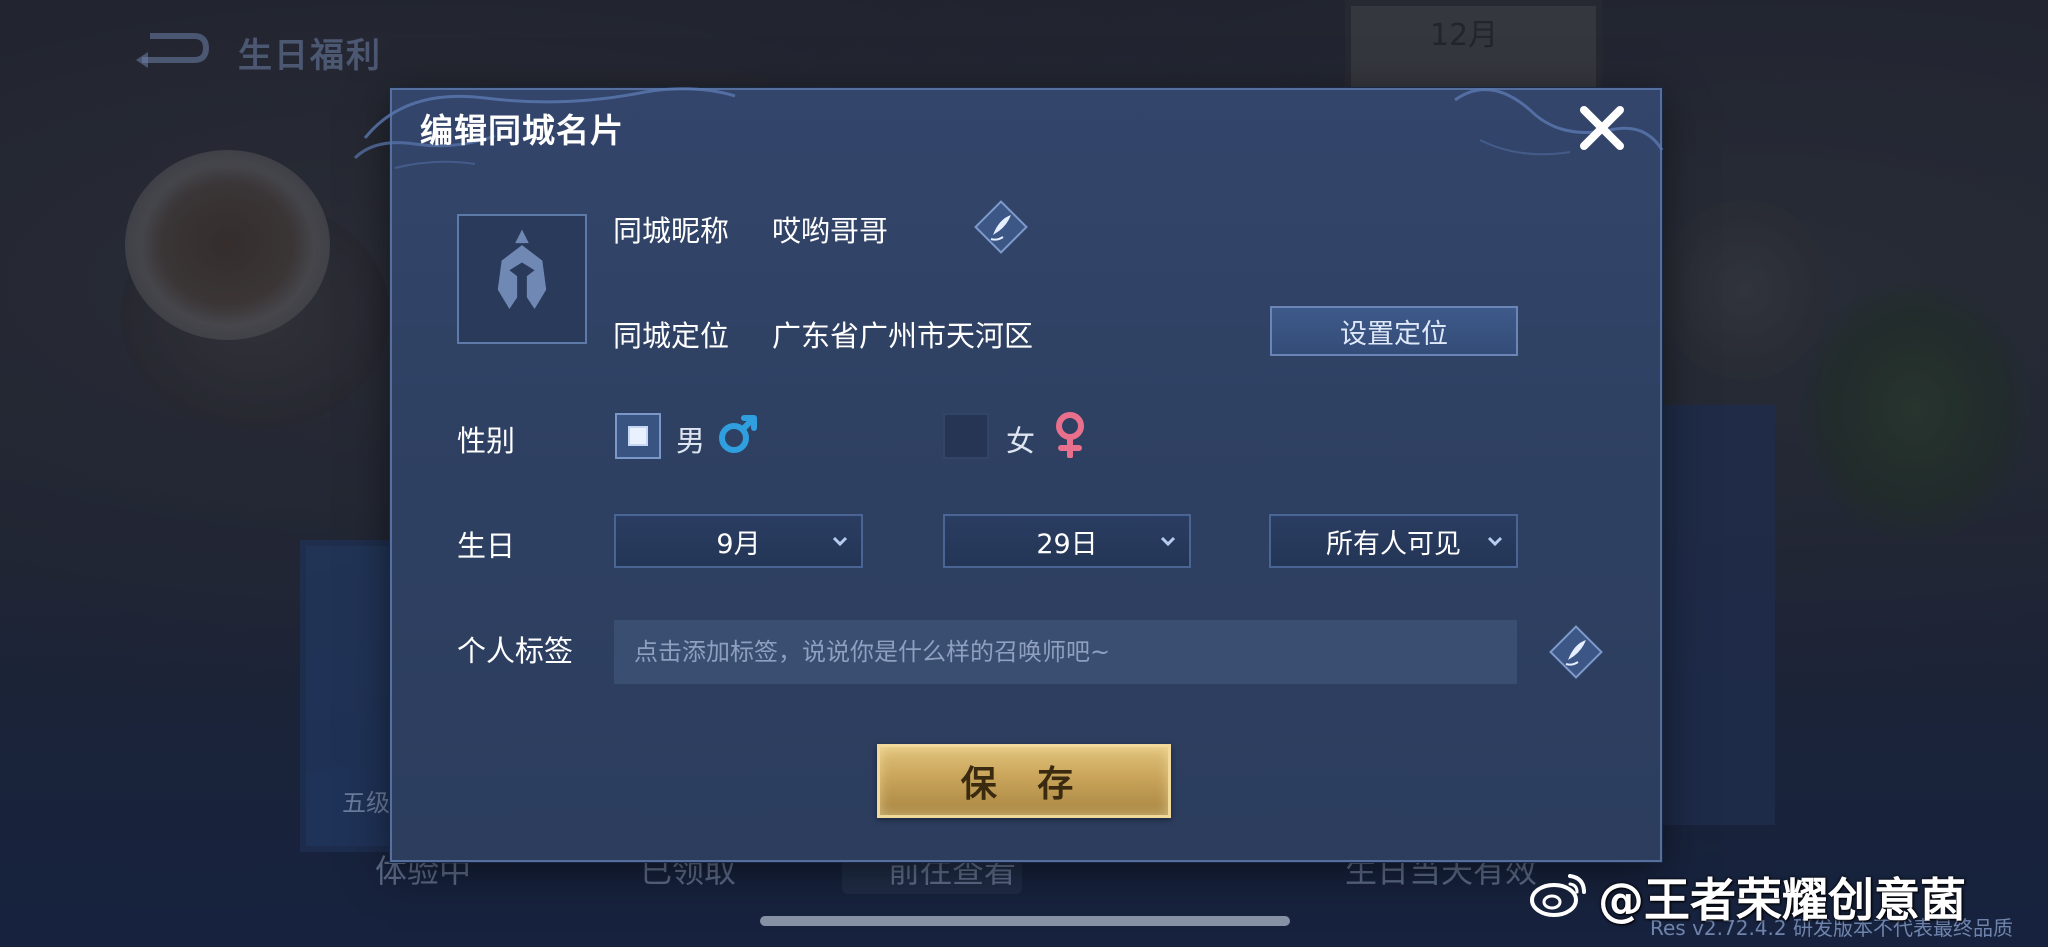 This screenshot has height=947, width=2048. What do you see at coordinates (1602, 128) in the screenshot?
I see `close-icon` at bounding box center [1602, 128].